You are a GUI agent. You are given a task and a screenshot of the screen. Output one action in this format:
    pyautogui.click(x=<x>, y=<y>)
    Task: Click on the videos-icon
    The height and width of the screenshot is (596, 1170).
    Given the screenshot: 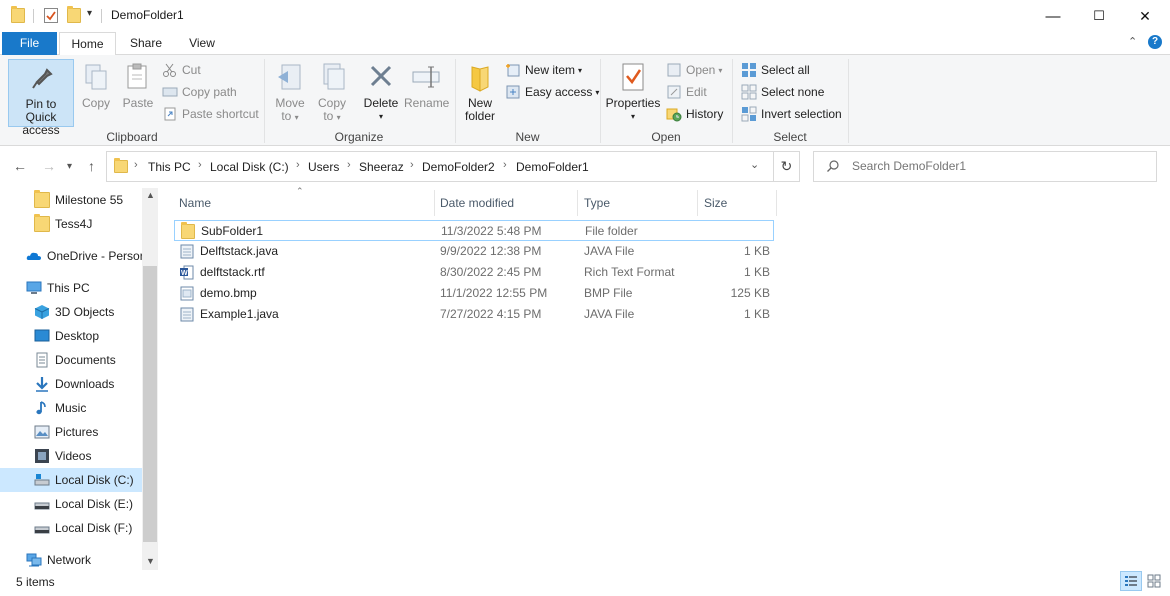 What is the action you would take?
    pyautogui.click(x=42, y=456)
    